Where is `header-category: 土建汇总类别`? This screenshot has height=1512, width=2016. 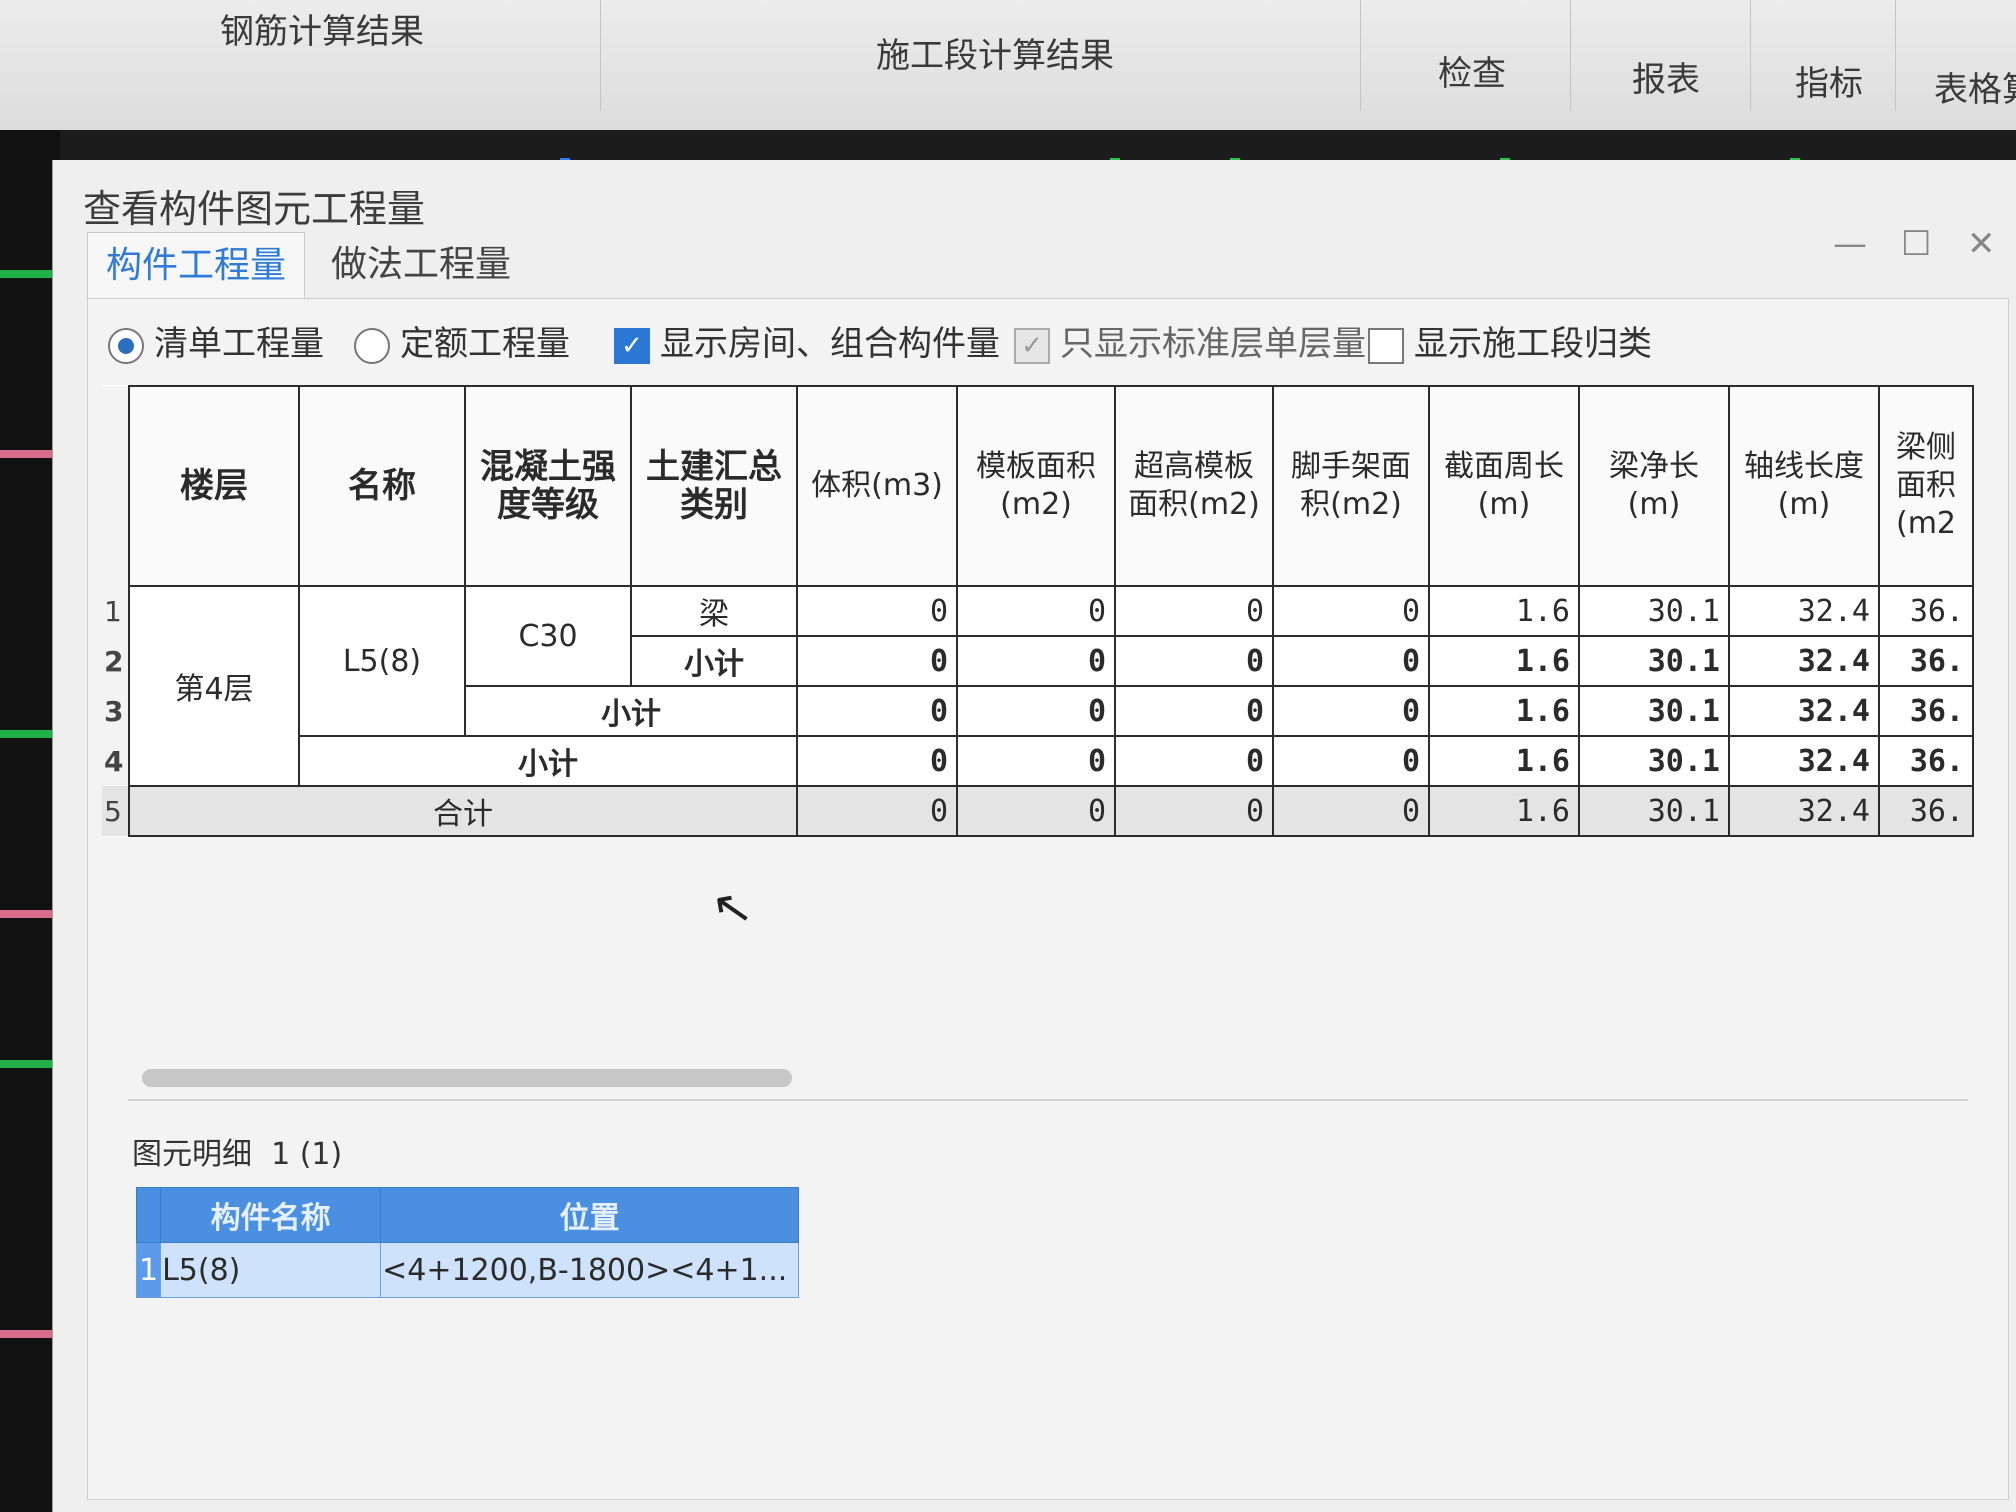 header-category: 土建汇总类别 is located at coordinates (714, 486).